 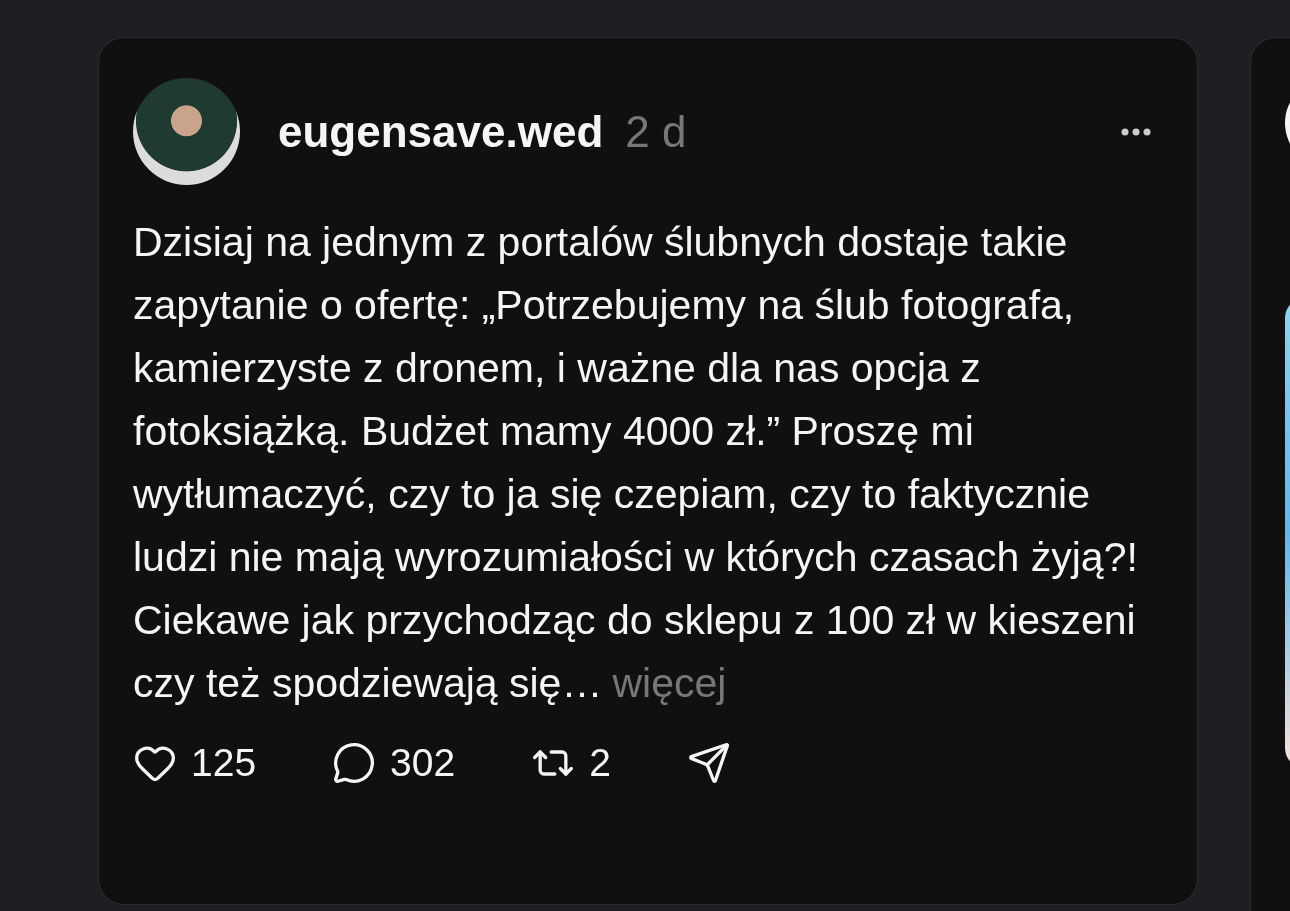 I want to click on like-button: 125, so click(x=195, y=763).